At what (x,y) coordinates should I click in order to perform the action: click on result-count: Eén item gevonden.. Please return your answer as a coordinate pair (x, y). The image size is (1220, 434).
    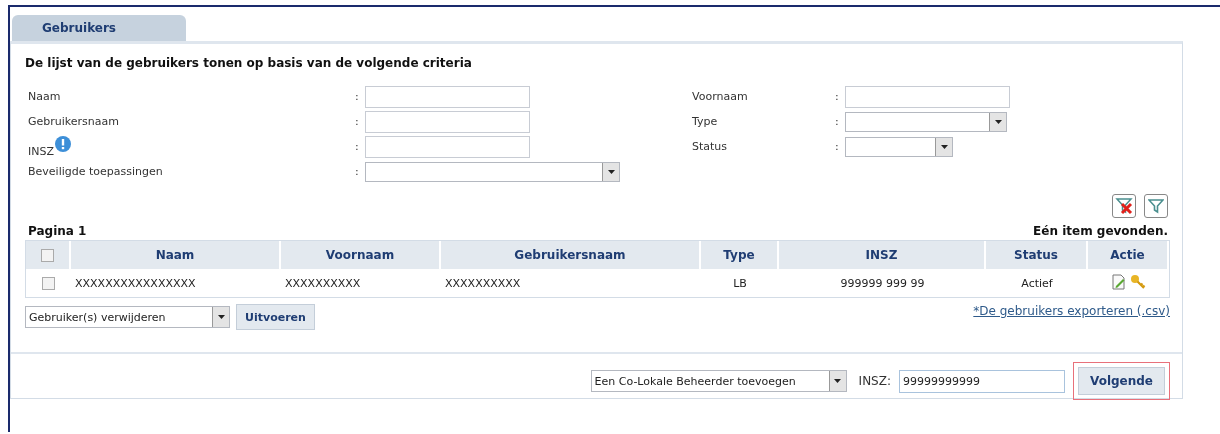
    Looking at the image, I should click on (1100, 231).